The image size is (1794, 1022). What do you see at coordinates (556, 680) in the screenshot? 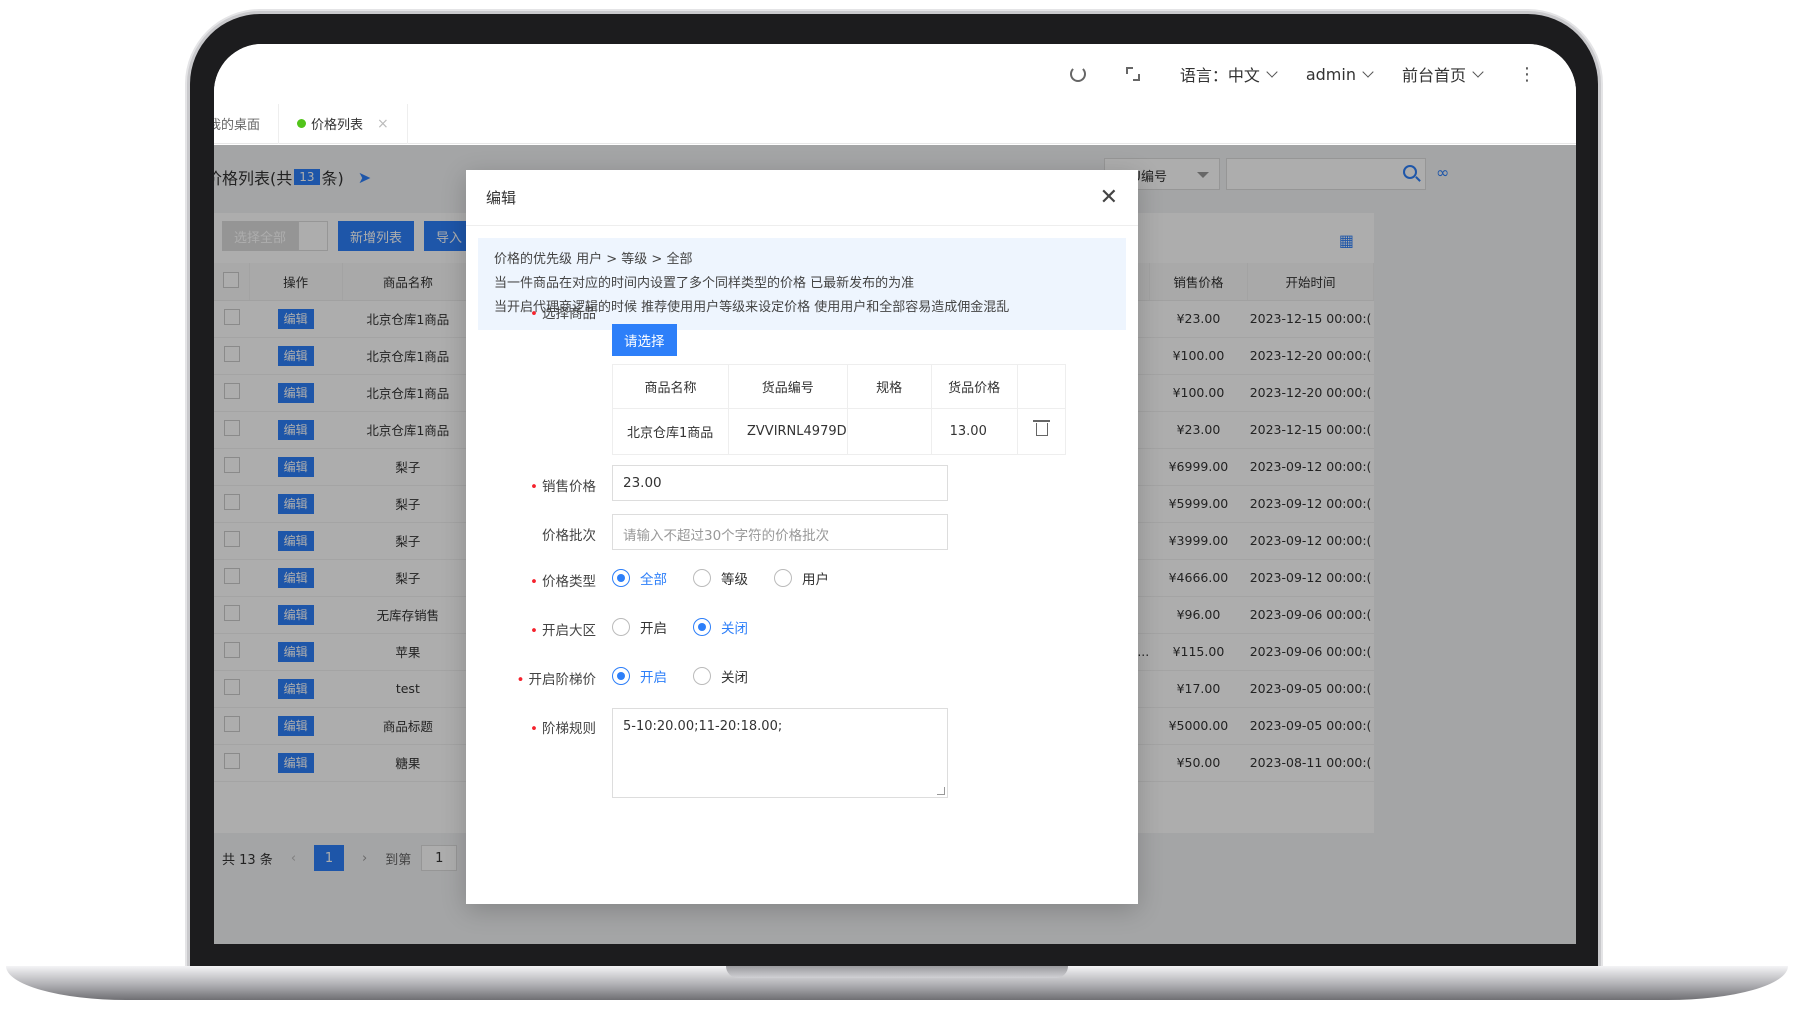
I see `tier-label: • 开启阶梯价` at bounding box center [556, 680].